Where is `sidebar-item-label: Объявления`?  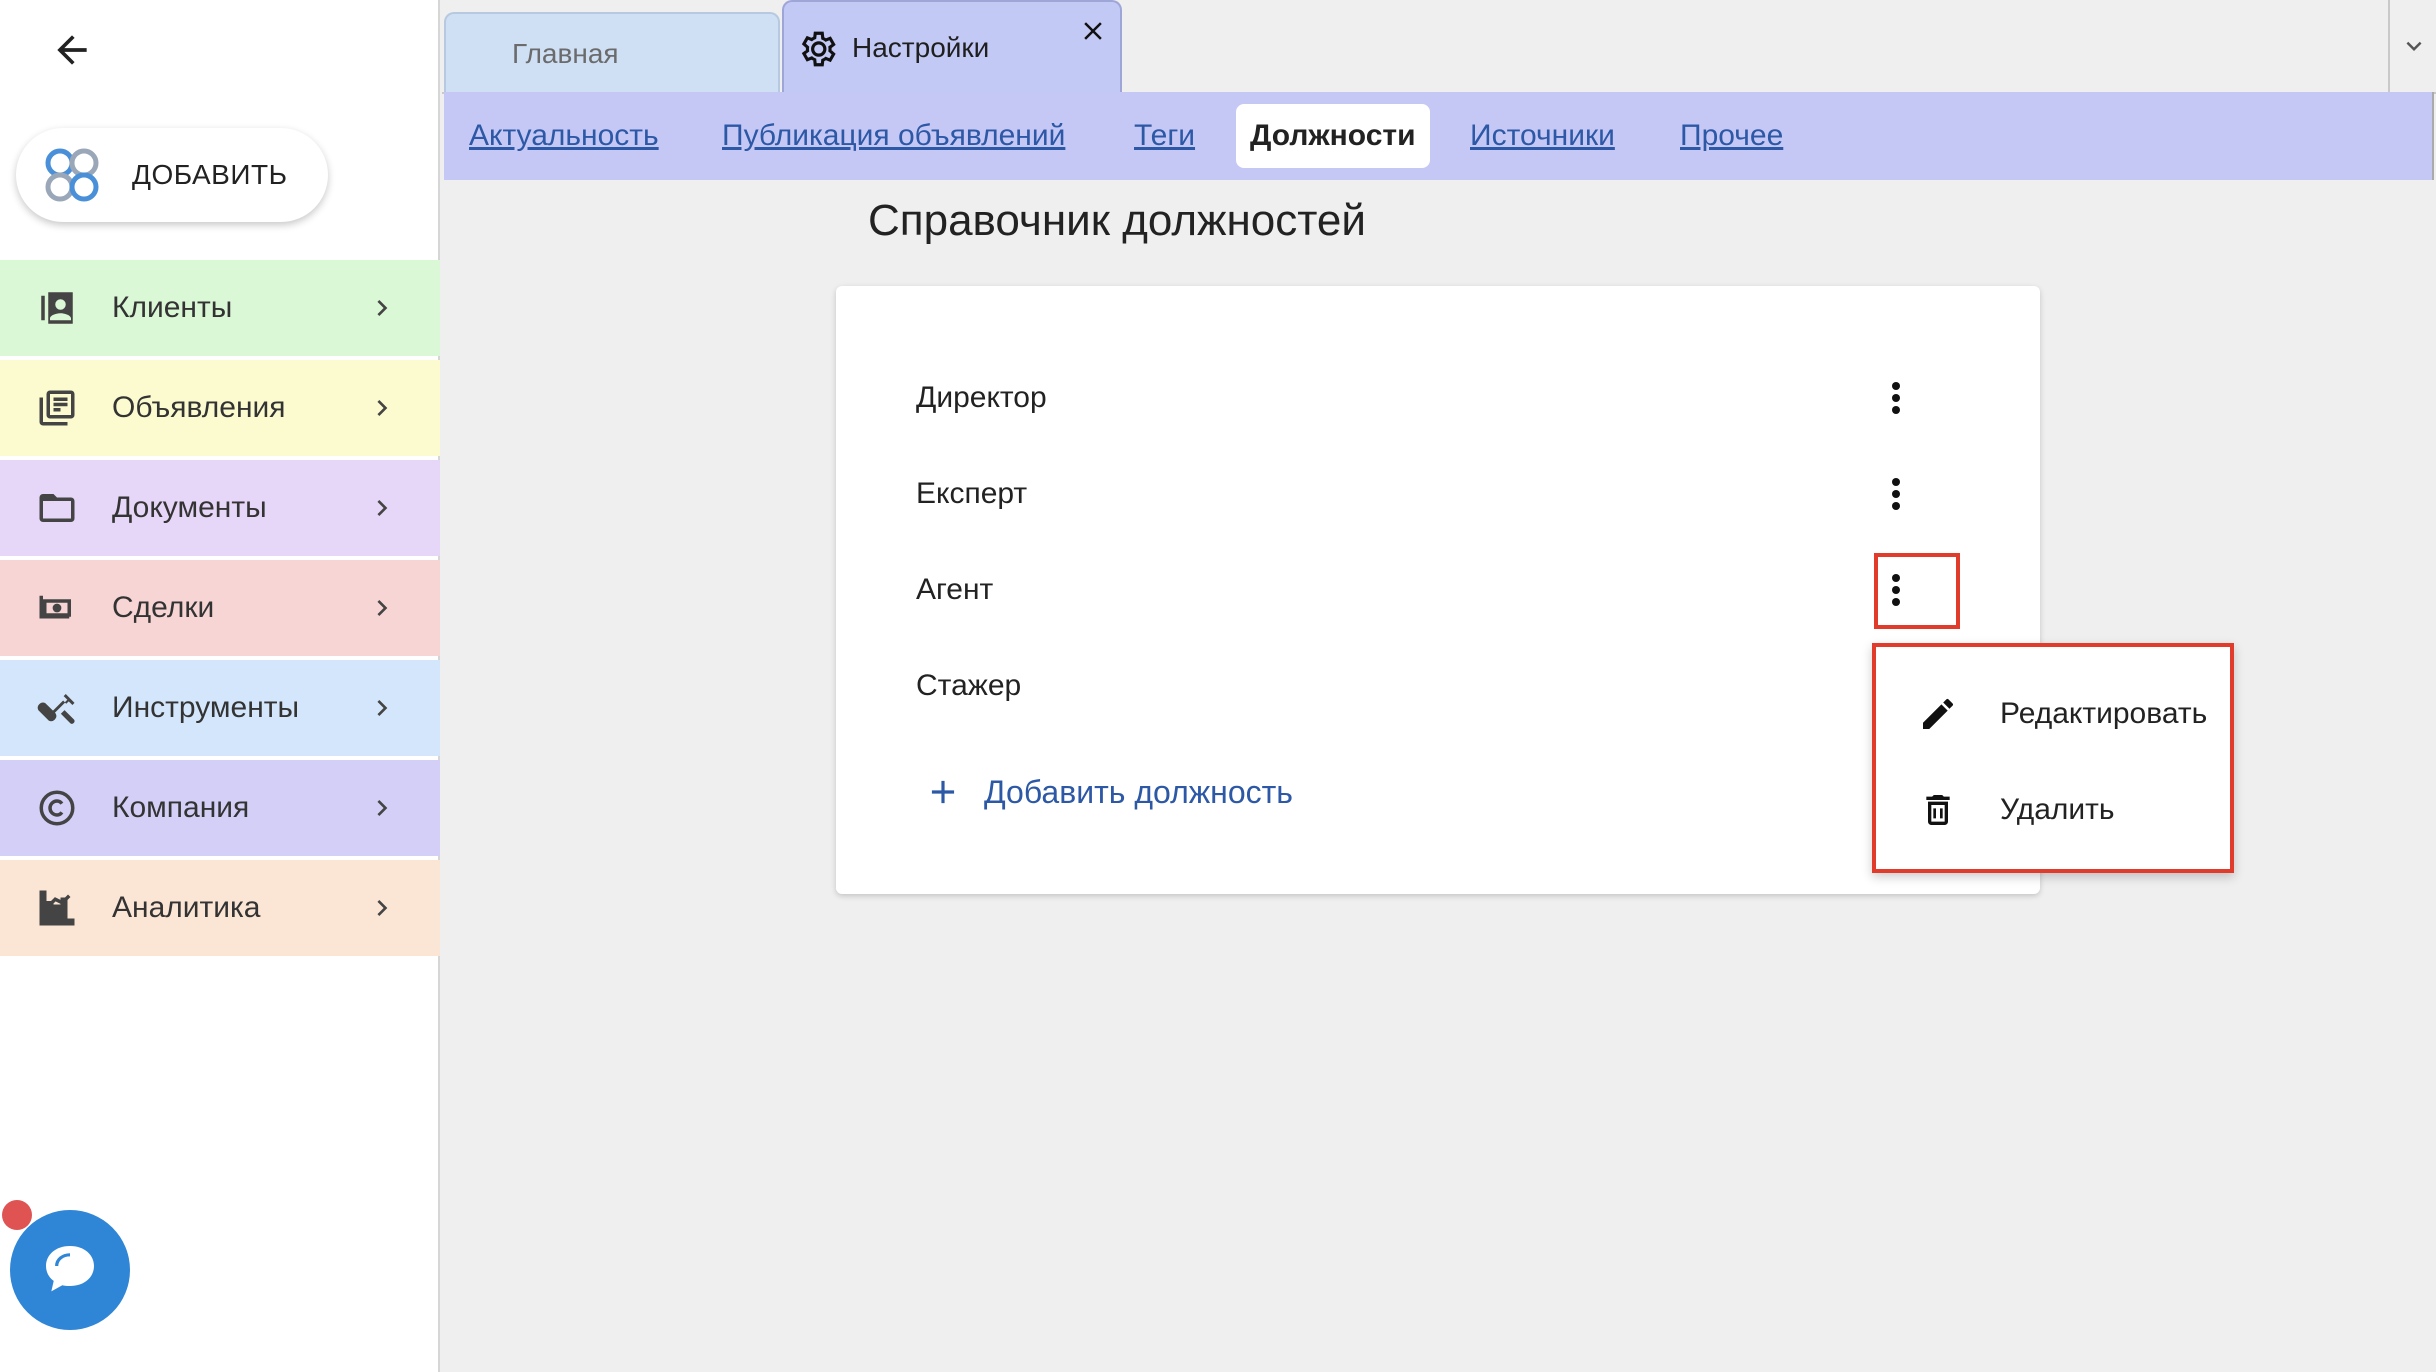 sidebar-item-label: Объявления is located at coordinates (199, 407).